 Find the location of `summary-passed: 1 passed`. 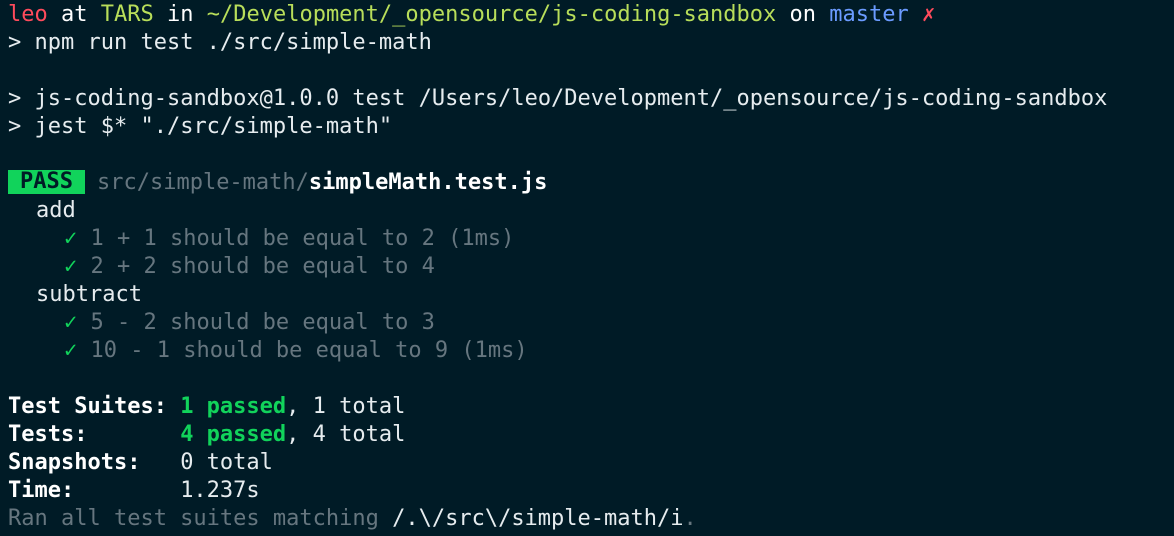

summary-passed: 1 passed is located at coordinates (233, 406).